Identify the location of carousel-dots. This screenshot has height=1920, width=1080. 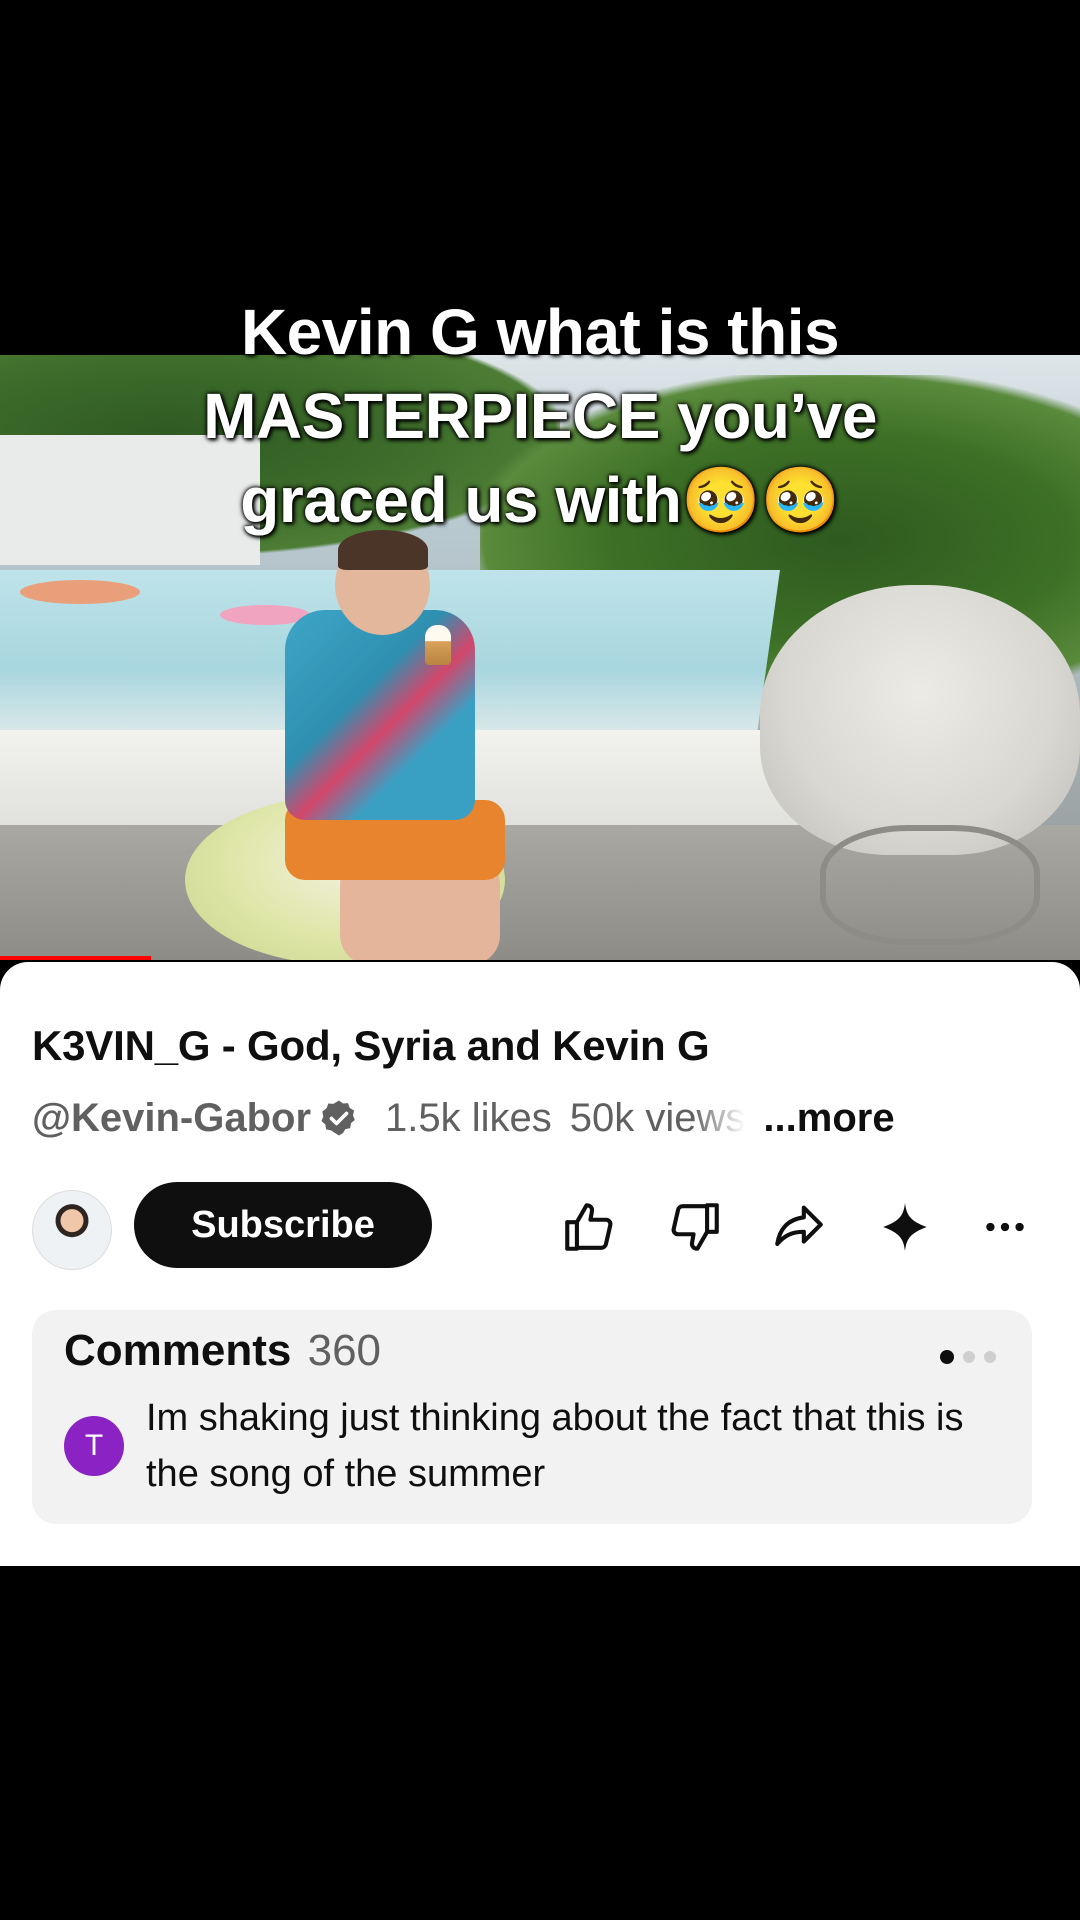
(968, 1357).